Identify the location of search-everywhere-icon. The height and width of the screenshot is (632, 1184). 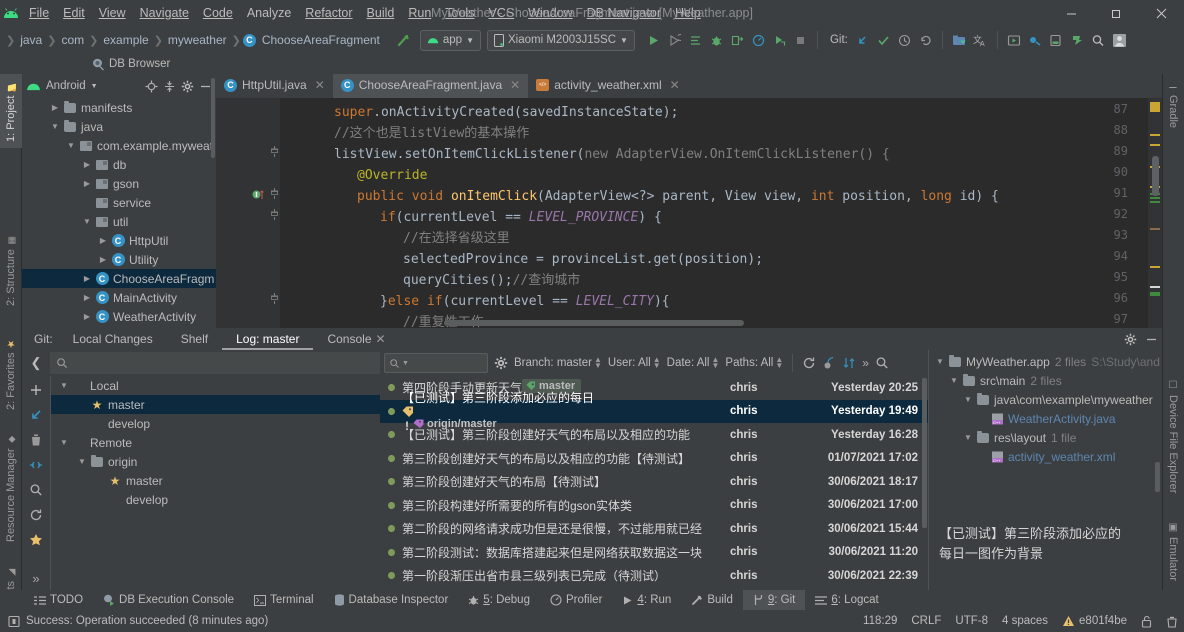
(1098, 40).